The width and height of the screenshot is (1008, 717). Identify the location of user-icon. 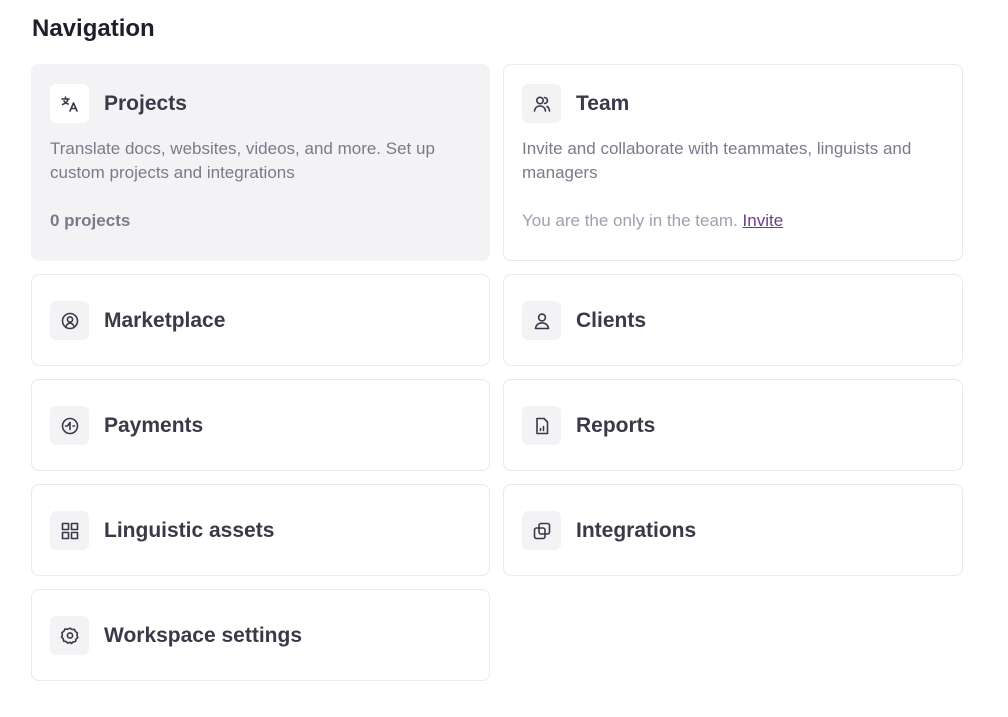
(541, 320).